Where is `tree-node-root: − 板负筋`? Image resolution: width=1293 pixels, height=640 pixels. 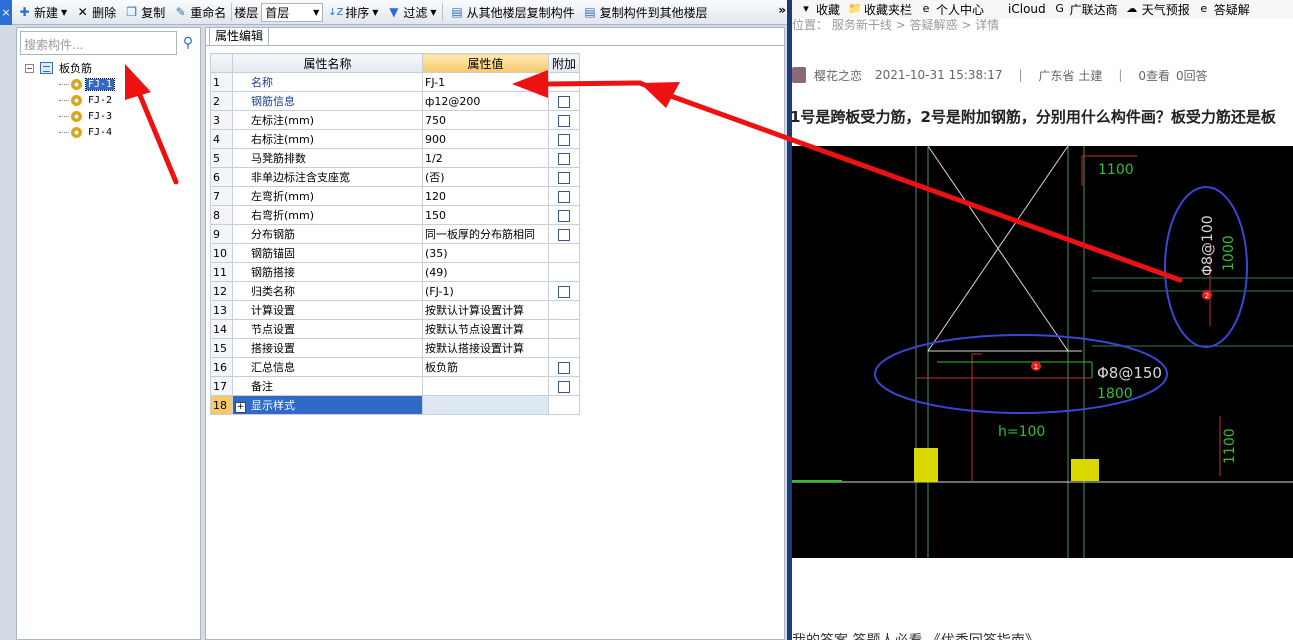
tree-node-root: − 板负筋 is located at coordinates (69, 68).